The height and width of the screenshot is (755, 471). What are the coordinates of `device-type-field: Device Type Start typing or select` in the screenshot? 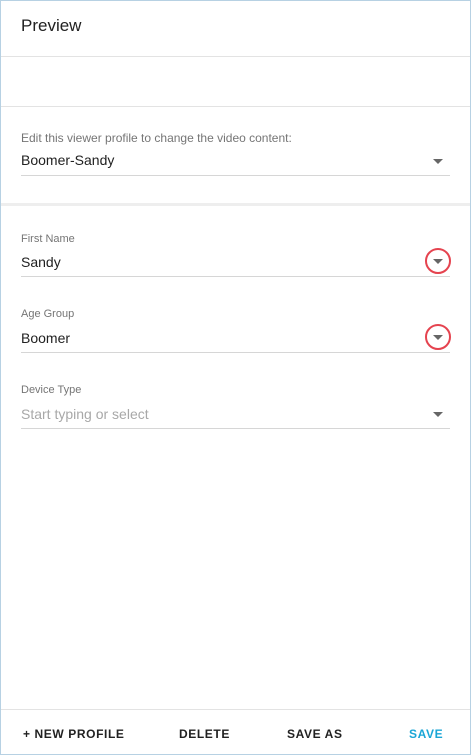 It's located at (235, 407).